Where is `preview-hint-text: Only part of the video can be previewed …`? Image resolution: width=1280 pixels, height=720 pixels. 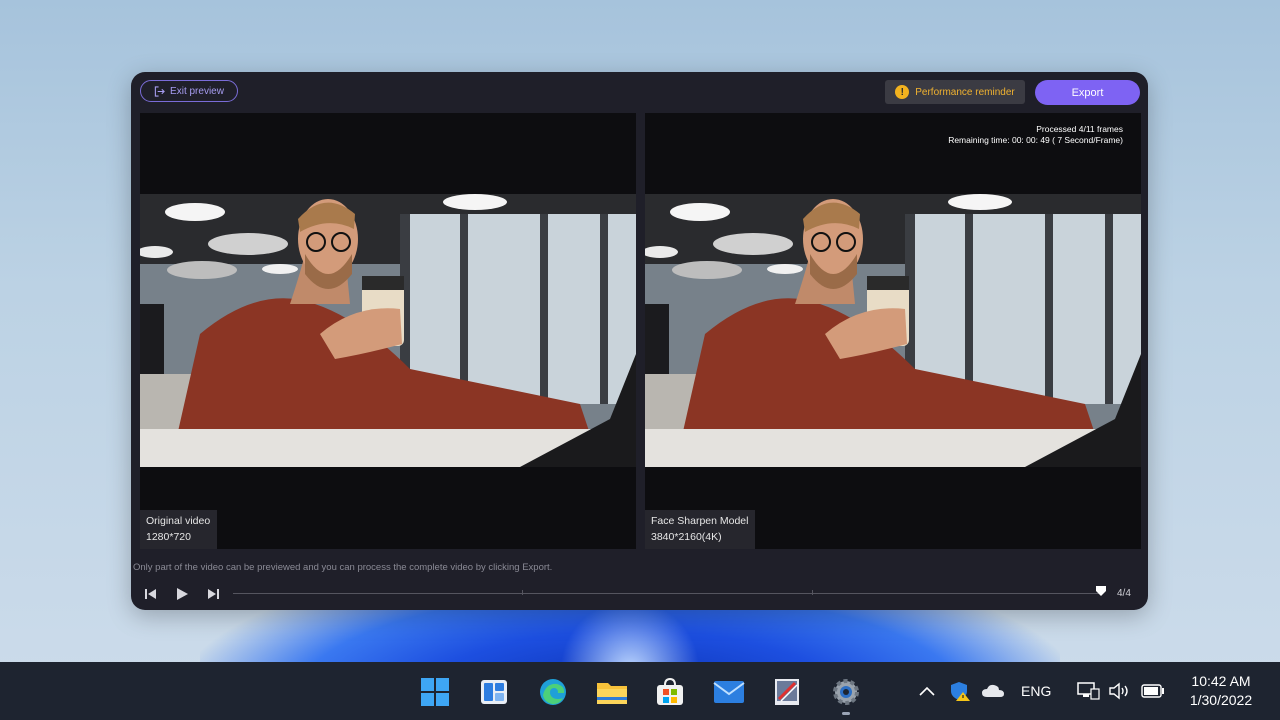
preview-hint-text: Only part of the video can be previewed … is located at coordinates (343, 567).